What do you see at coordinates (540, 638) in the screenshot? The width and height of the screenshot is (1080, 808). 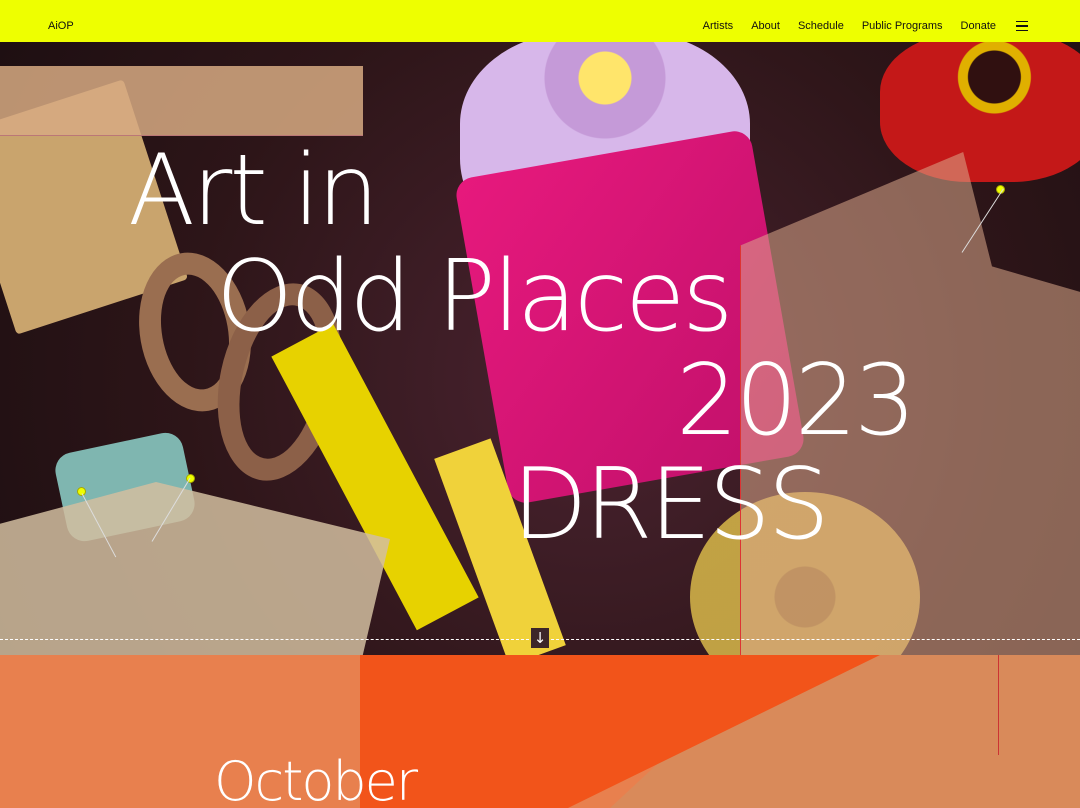 I see `arrow-down-icon: ↓` at bounding box center [540, 638].